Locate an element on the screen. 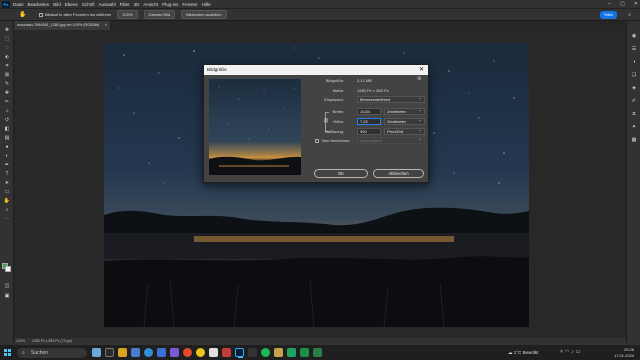 The height and width of the screenshot is (360, 640). windows-start-icon is located at coordinates (7, 352).